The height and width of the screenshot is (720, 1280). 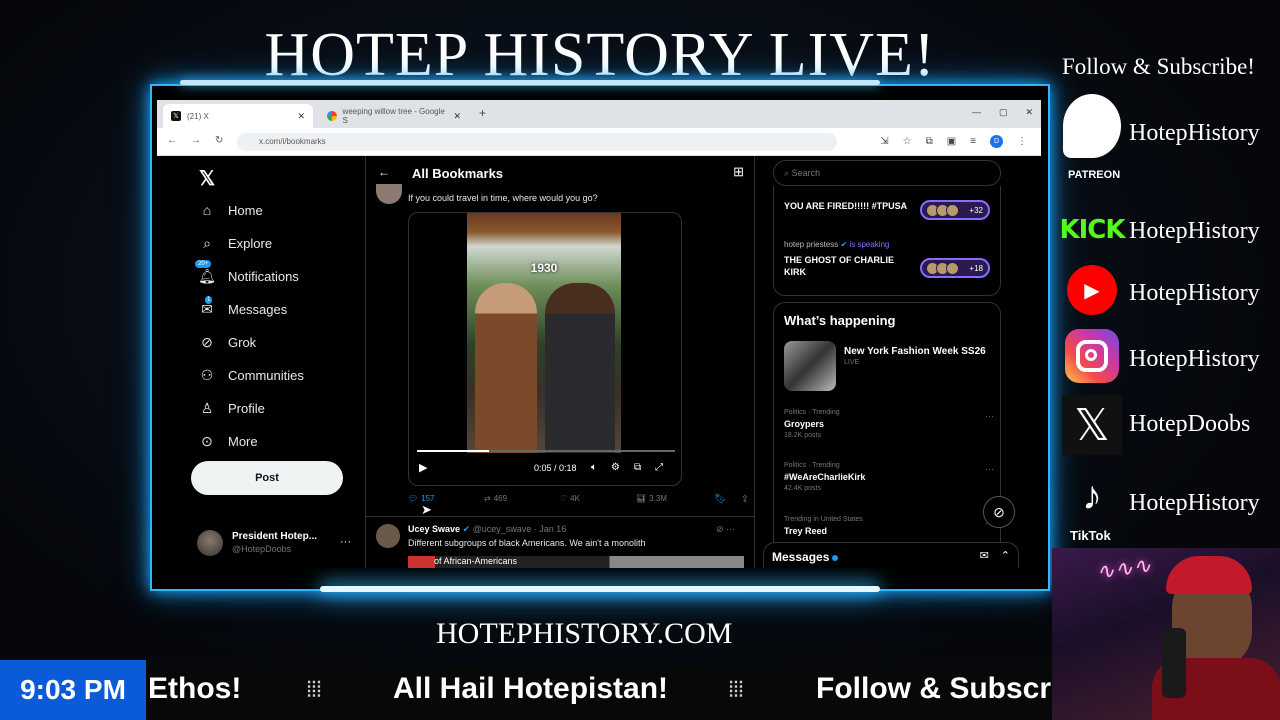 What do you see at coordinates (995, 555) in the screenshot?
I see `messages-drawer-icons: ✉ ⌃` at bounding box center [995, 555].